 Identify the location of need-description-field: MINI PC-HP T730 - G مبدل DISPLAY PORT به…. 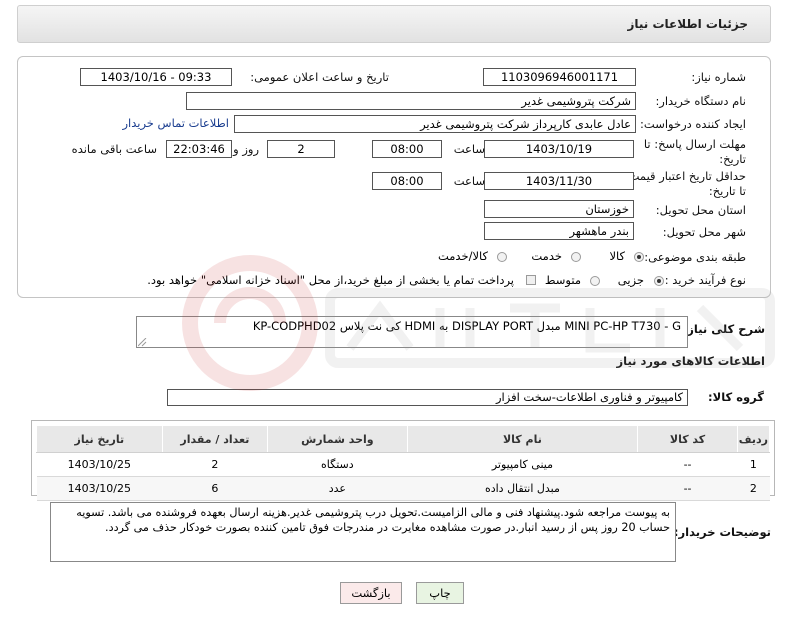
(412, 332).